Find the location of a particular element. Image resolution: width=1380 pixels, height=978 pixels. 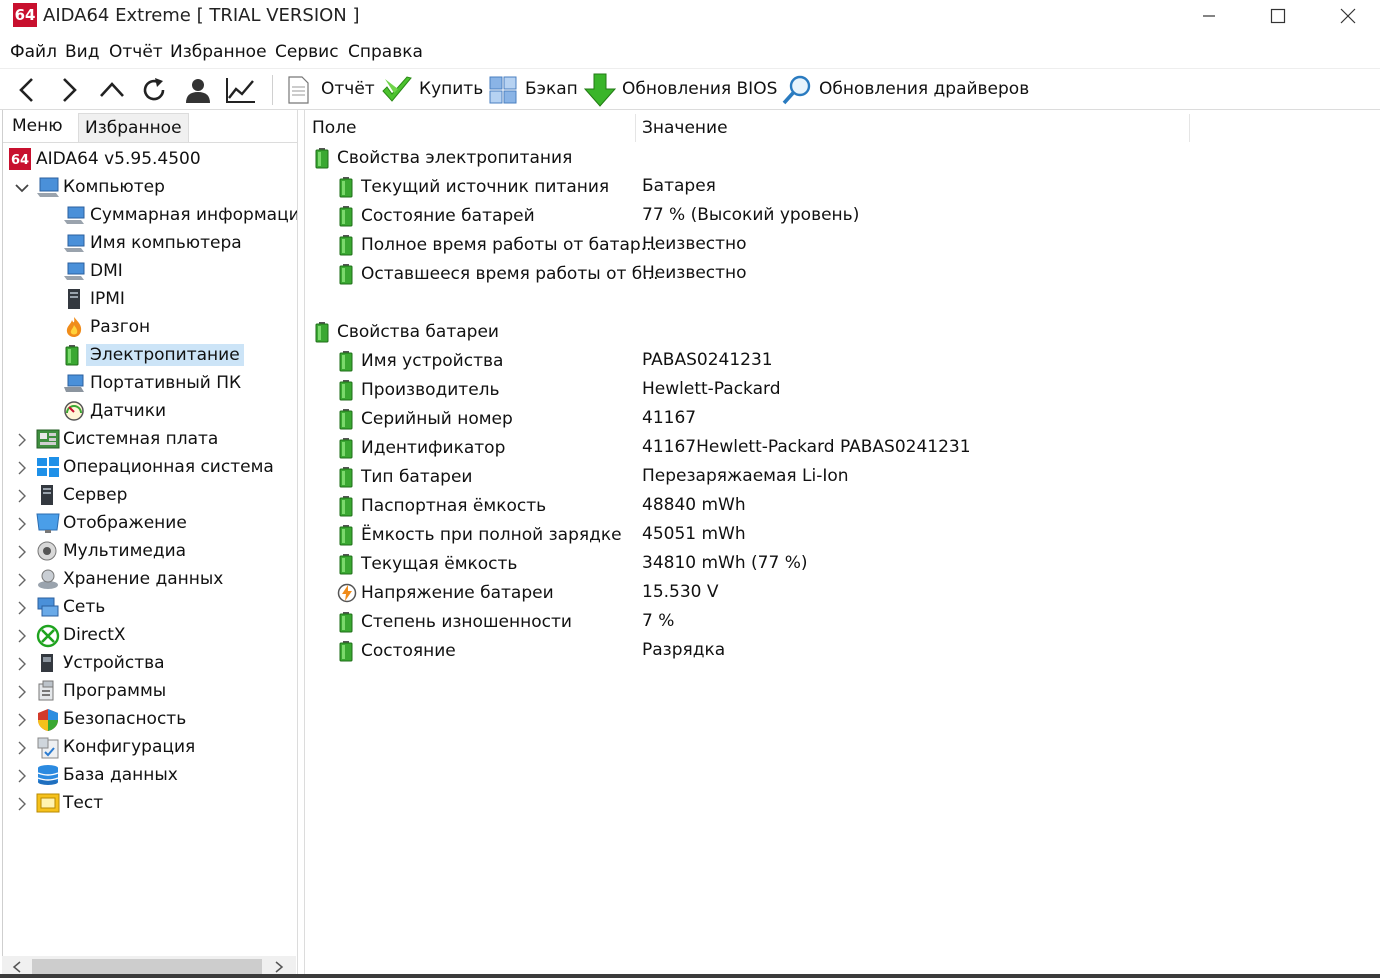

tree-item-label: Суммарная информация is located at coordinates (193, 215).